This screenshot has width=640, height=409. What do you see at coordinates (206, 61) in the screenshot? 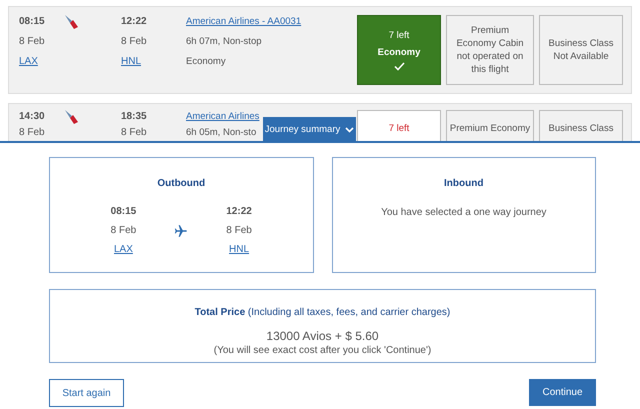
I see `cabin-text: Economy` at bounding box center [206, 61].